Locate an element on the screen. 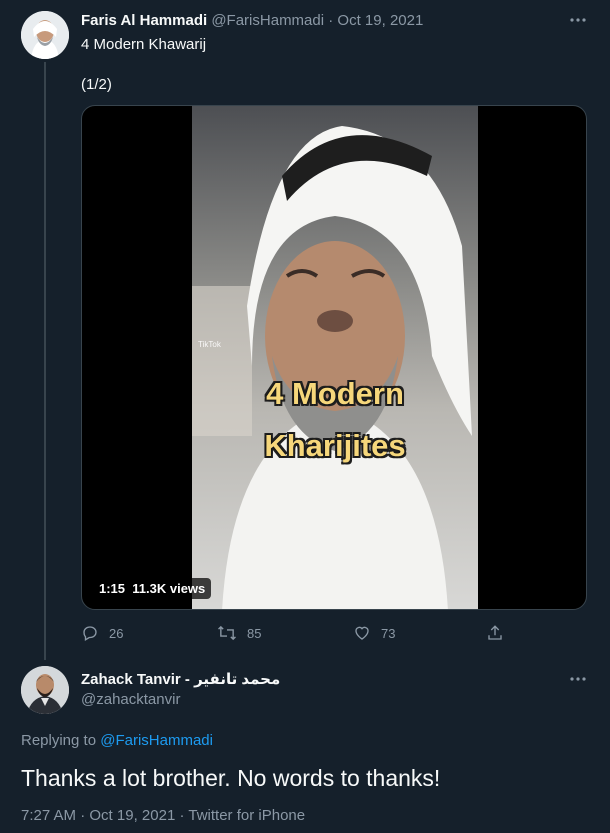  like-count: 73 is located at coordinates (388, 633).